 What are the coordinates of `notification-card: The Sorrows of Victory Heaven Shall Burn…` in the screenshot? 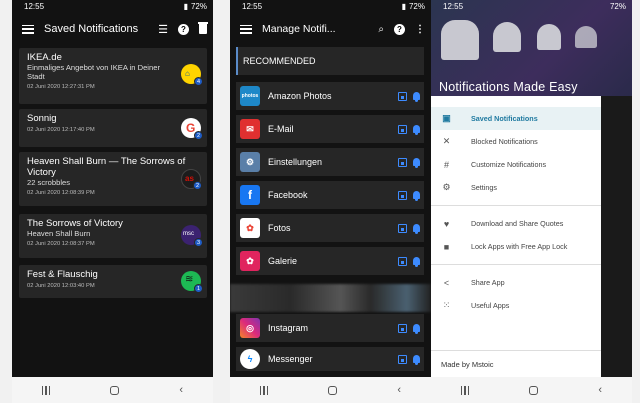 It's located at (113, 236).